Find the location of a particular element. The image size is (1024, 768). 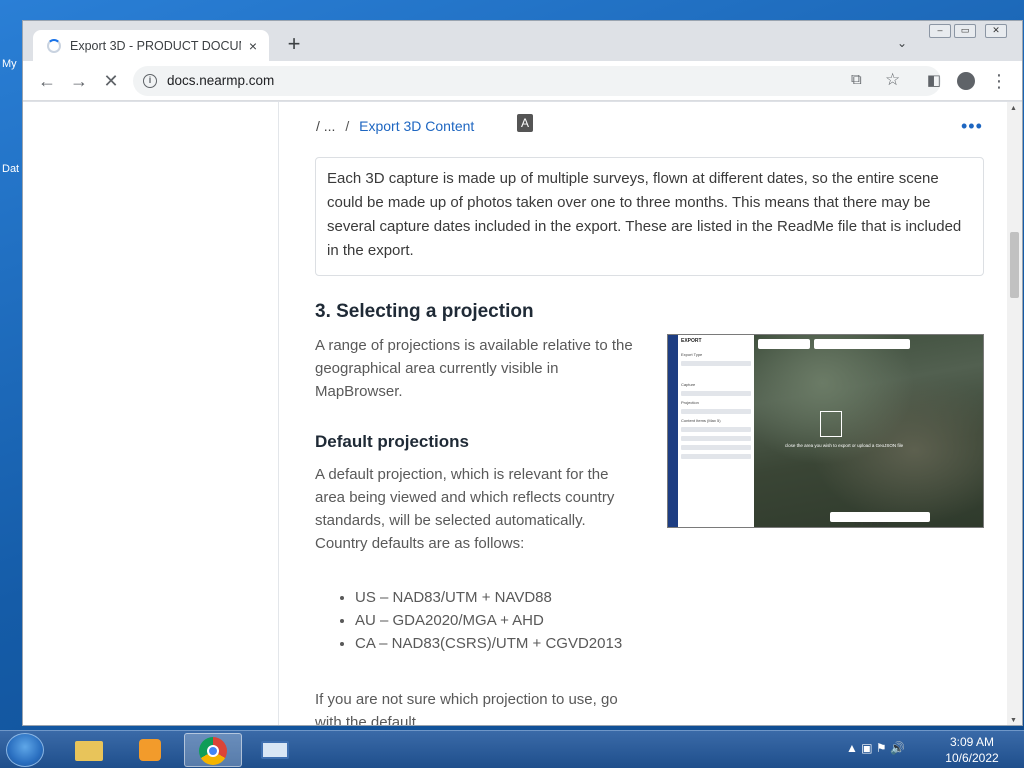

desktop-icon-label: Dat is located at coordinates (12, 169).